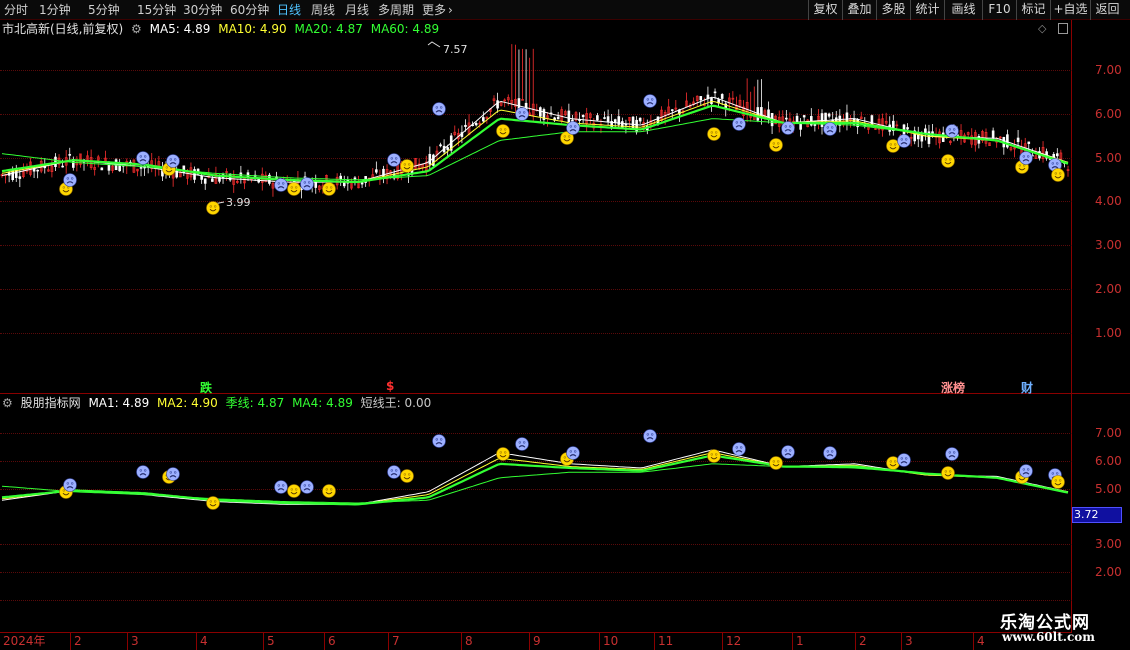 This screenshot has width=1130, height=650. What do you see at coordinates (206, 387) in the screenshot?
I see `event-fall-marker: 跌` at bounding box center [206, 387].